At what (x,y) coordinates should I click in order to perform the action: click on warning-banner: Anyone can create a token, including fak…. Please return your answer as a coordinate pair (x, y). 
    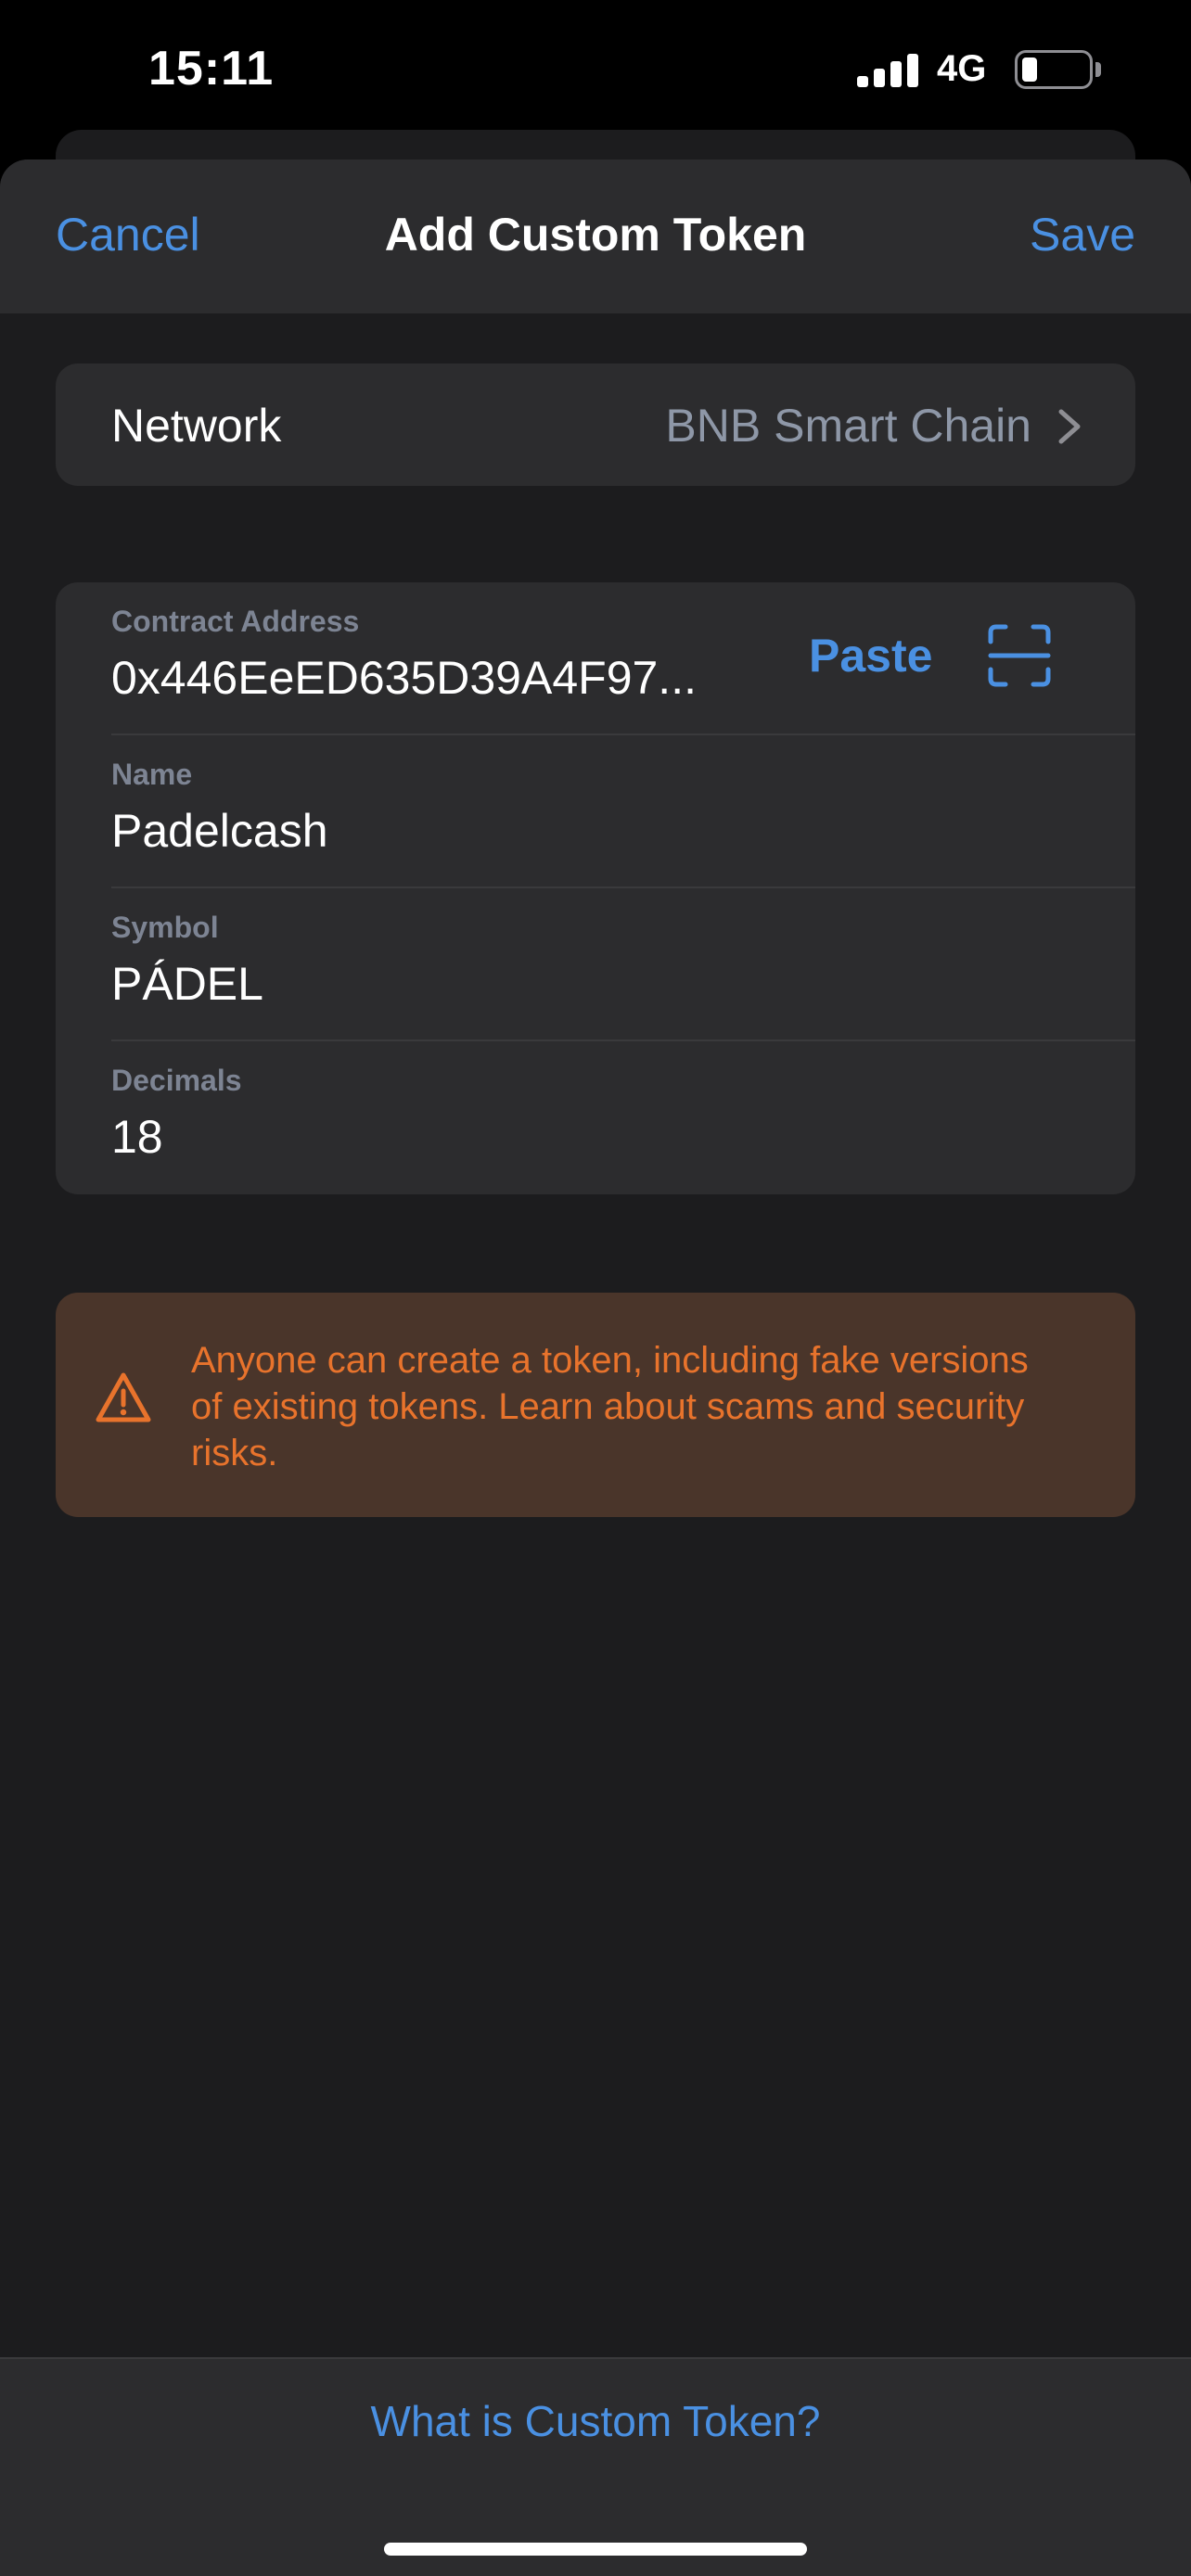
    Looking at the image, I should click on (595, 1405).